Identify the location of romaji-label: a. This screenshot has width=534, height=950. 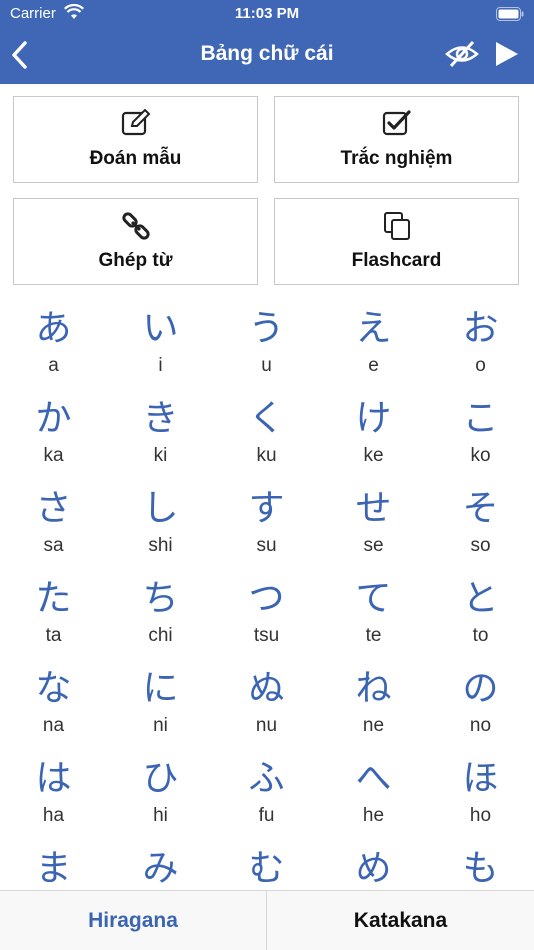
(53, 365).